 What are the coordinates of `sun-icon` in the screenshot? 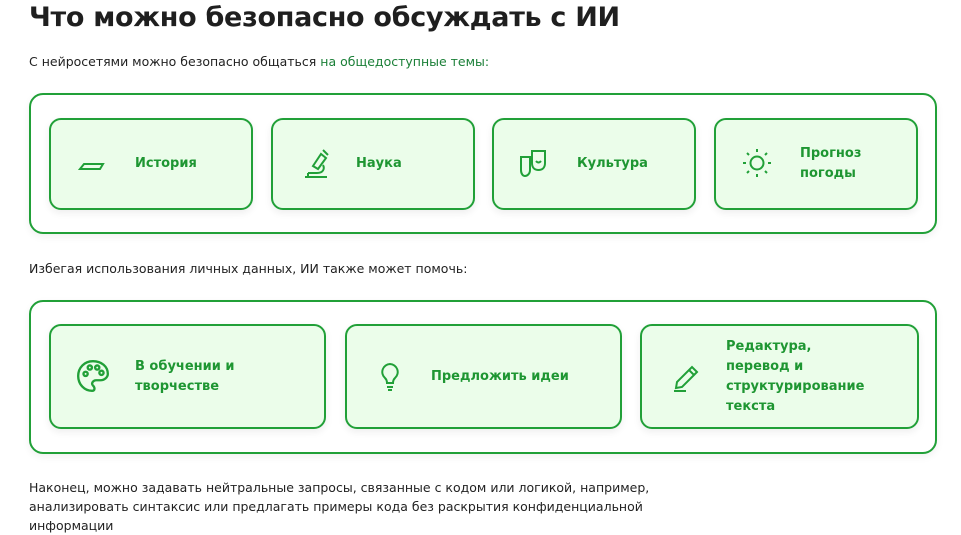 It's located at (757, 163).